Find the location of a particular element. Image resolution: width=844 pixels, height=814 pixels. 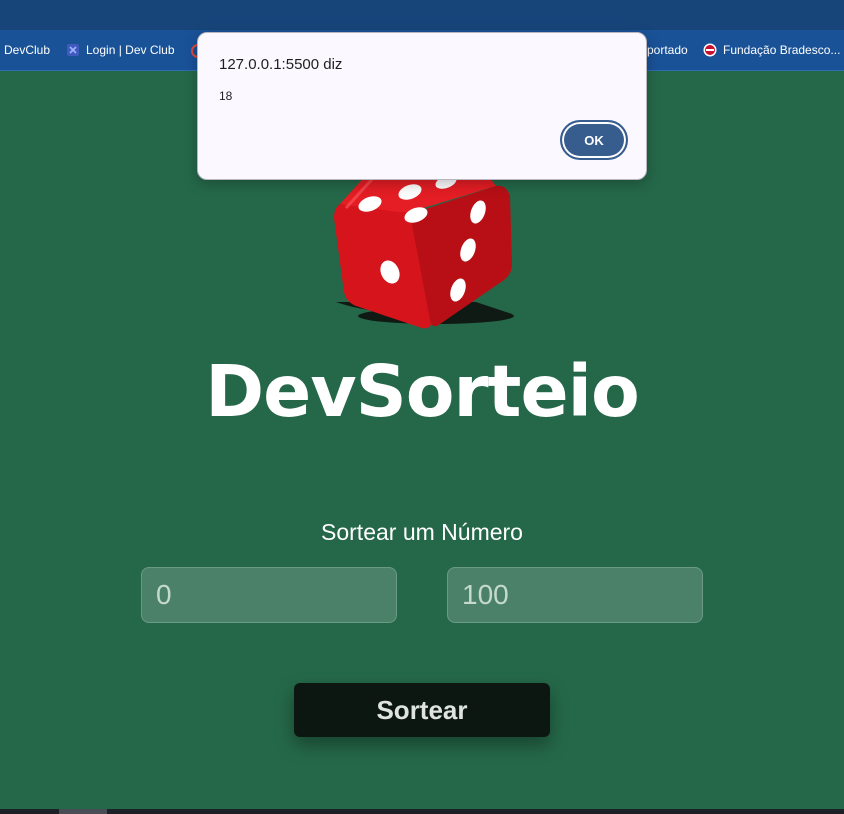

ok-button: OK is located at coordinates (594, 140).